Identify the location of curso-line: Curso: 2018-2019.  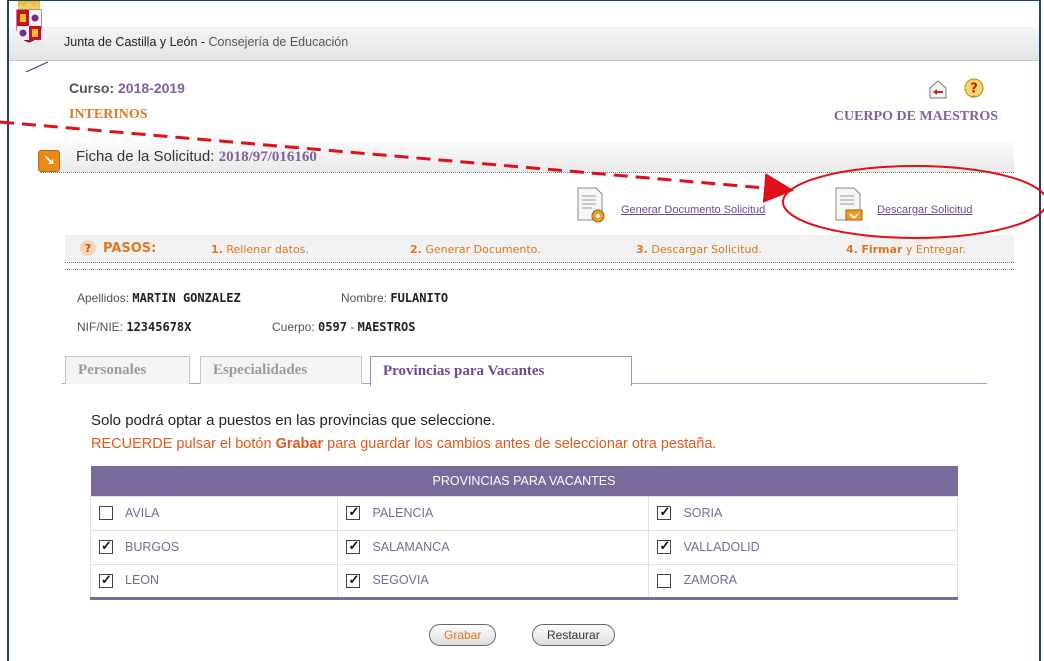
(127, 88).